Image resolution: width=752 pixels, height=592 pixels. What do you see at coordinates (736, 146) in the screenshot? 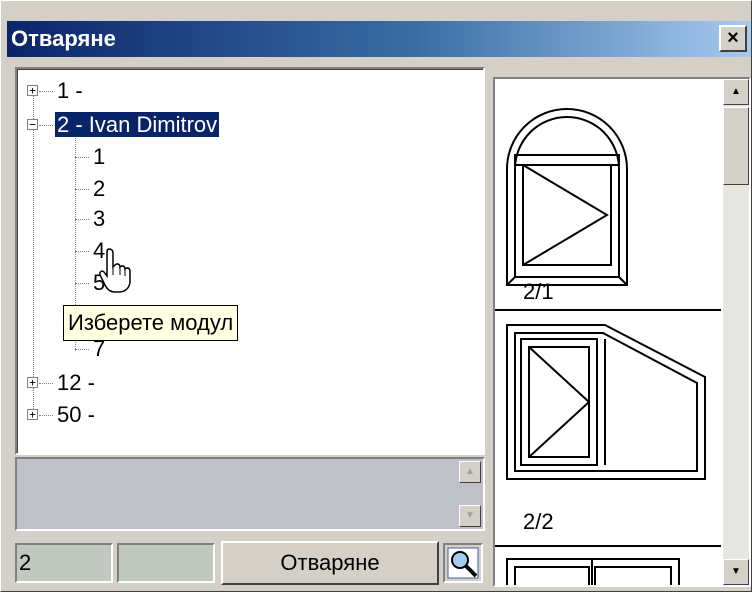
I see `scrollbar-thumb` at bounding box center [736, 146].